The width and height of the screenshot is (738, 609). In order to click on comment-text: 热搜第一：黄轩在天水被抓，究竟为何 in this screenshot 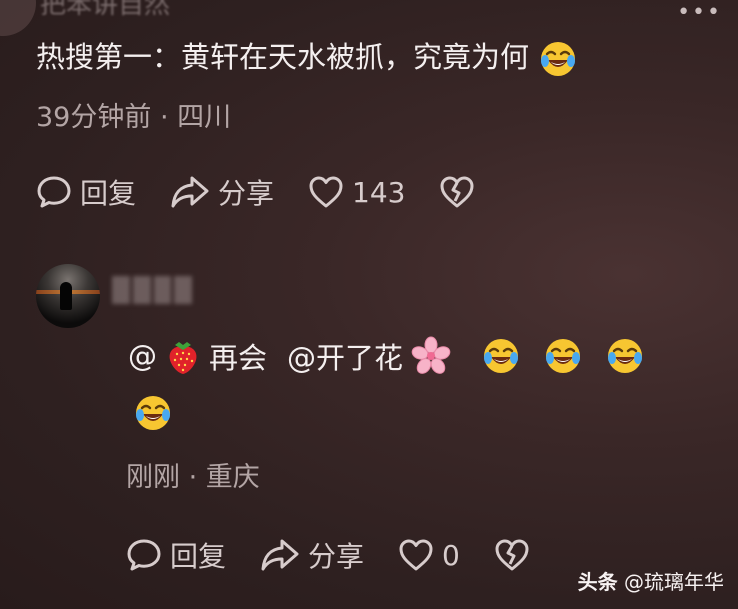, I will do `click(307, 56)`.